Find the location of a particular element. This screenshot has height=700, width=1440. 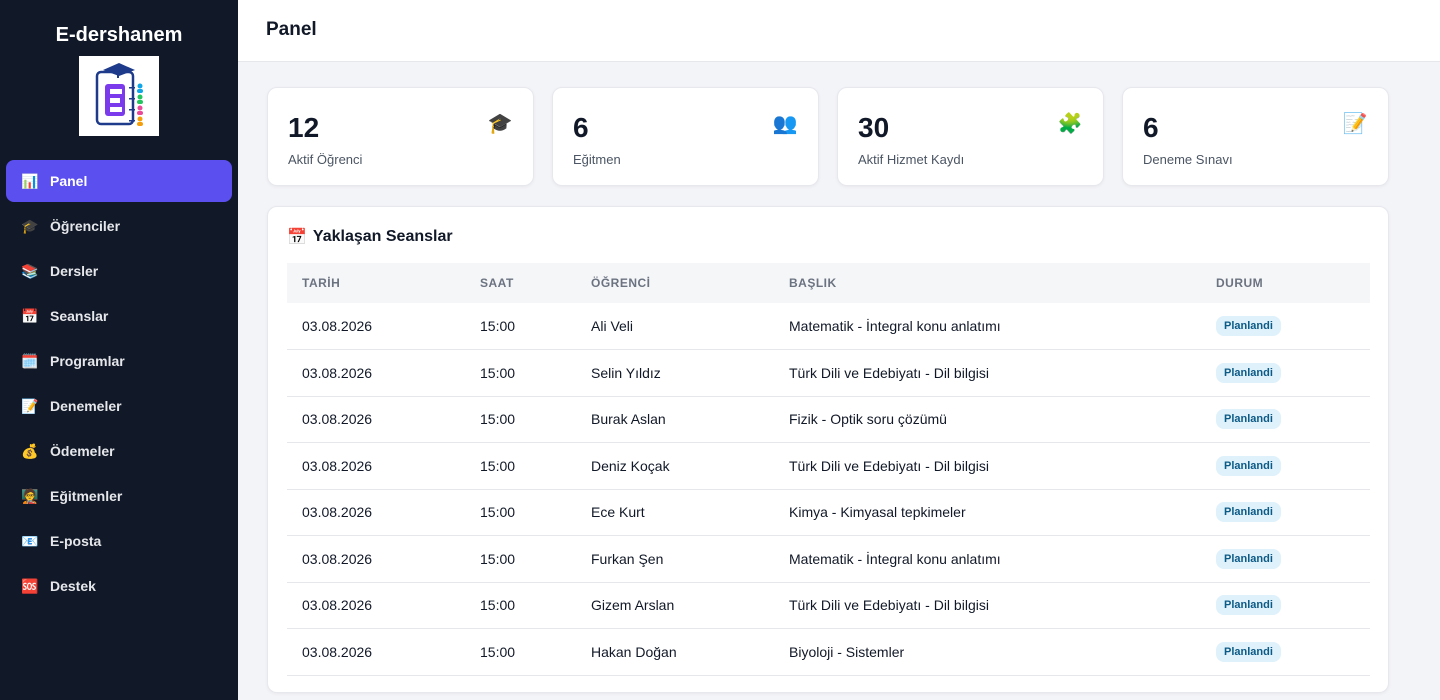

cell-student: Gizem Arslan is located at coordinates (633, 605).